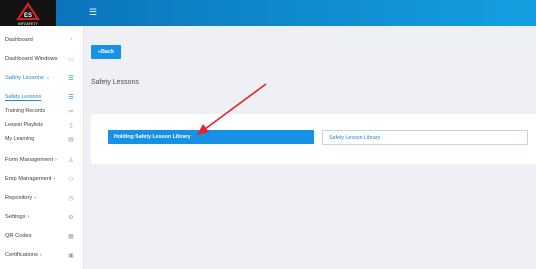  I want to click on svg-text: ES, so click(28, 16).